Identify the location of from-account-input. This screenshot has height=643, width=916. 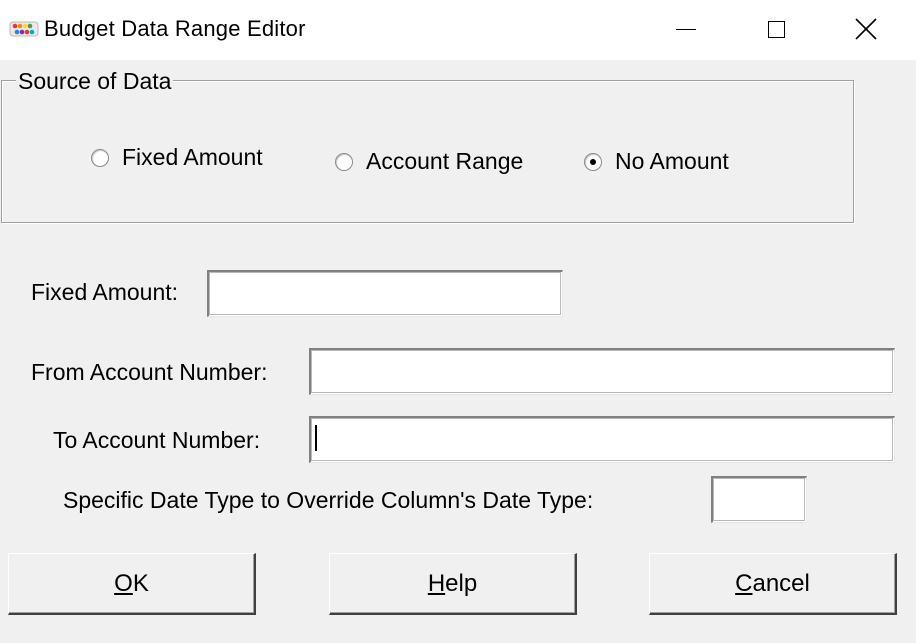
(602, 371).